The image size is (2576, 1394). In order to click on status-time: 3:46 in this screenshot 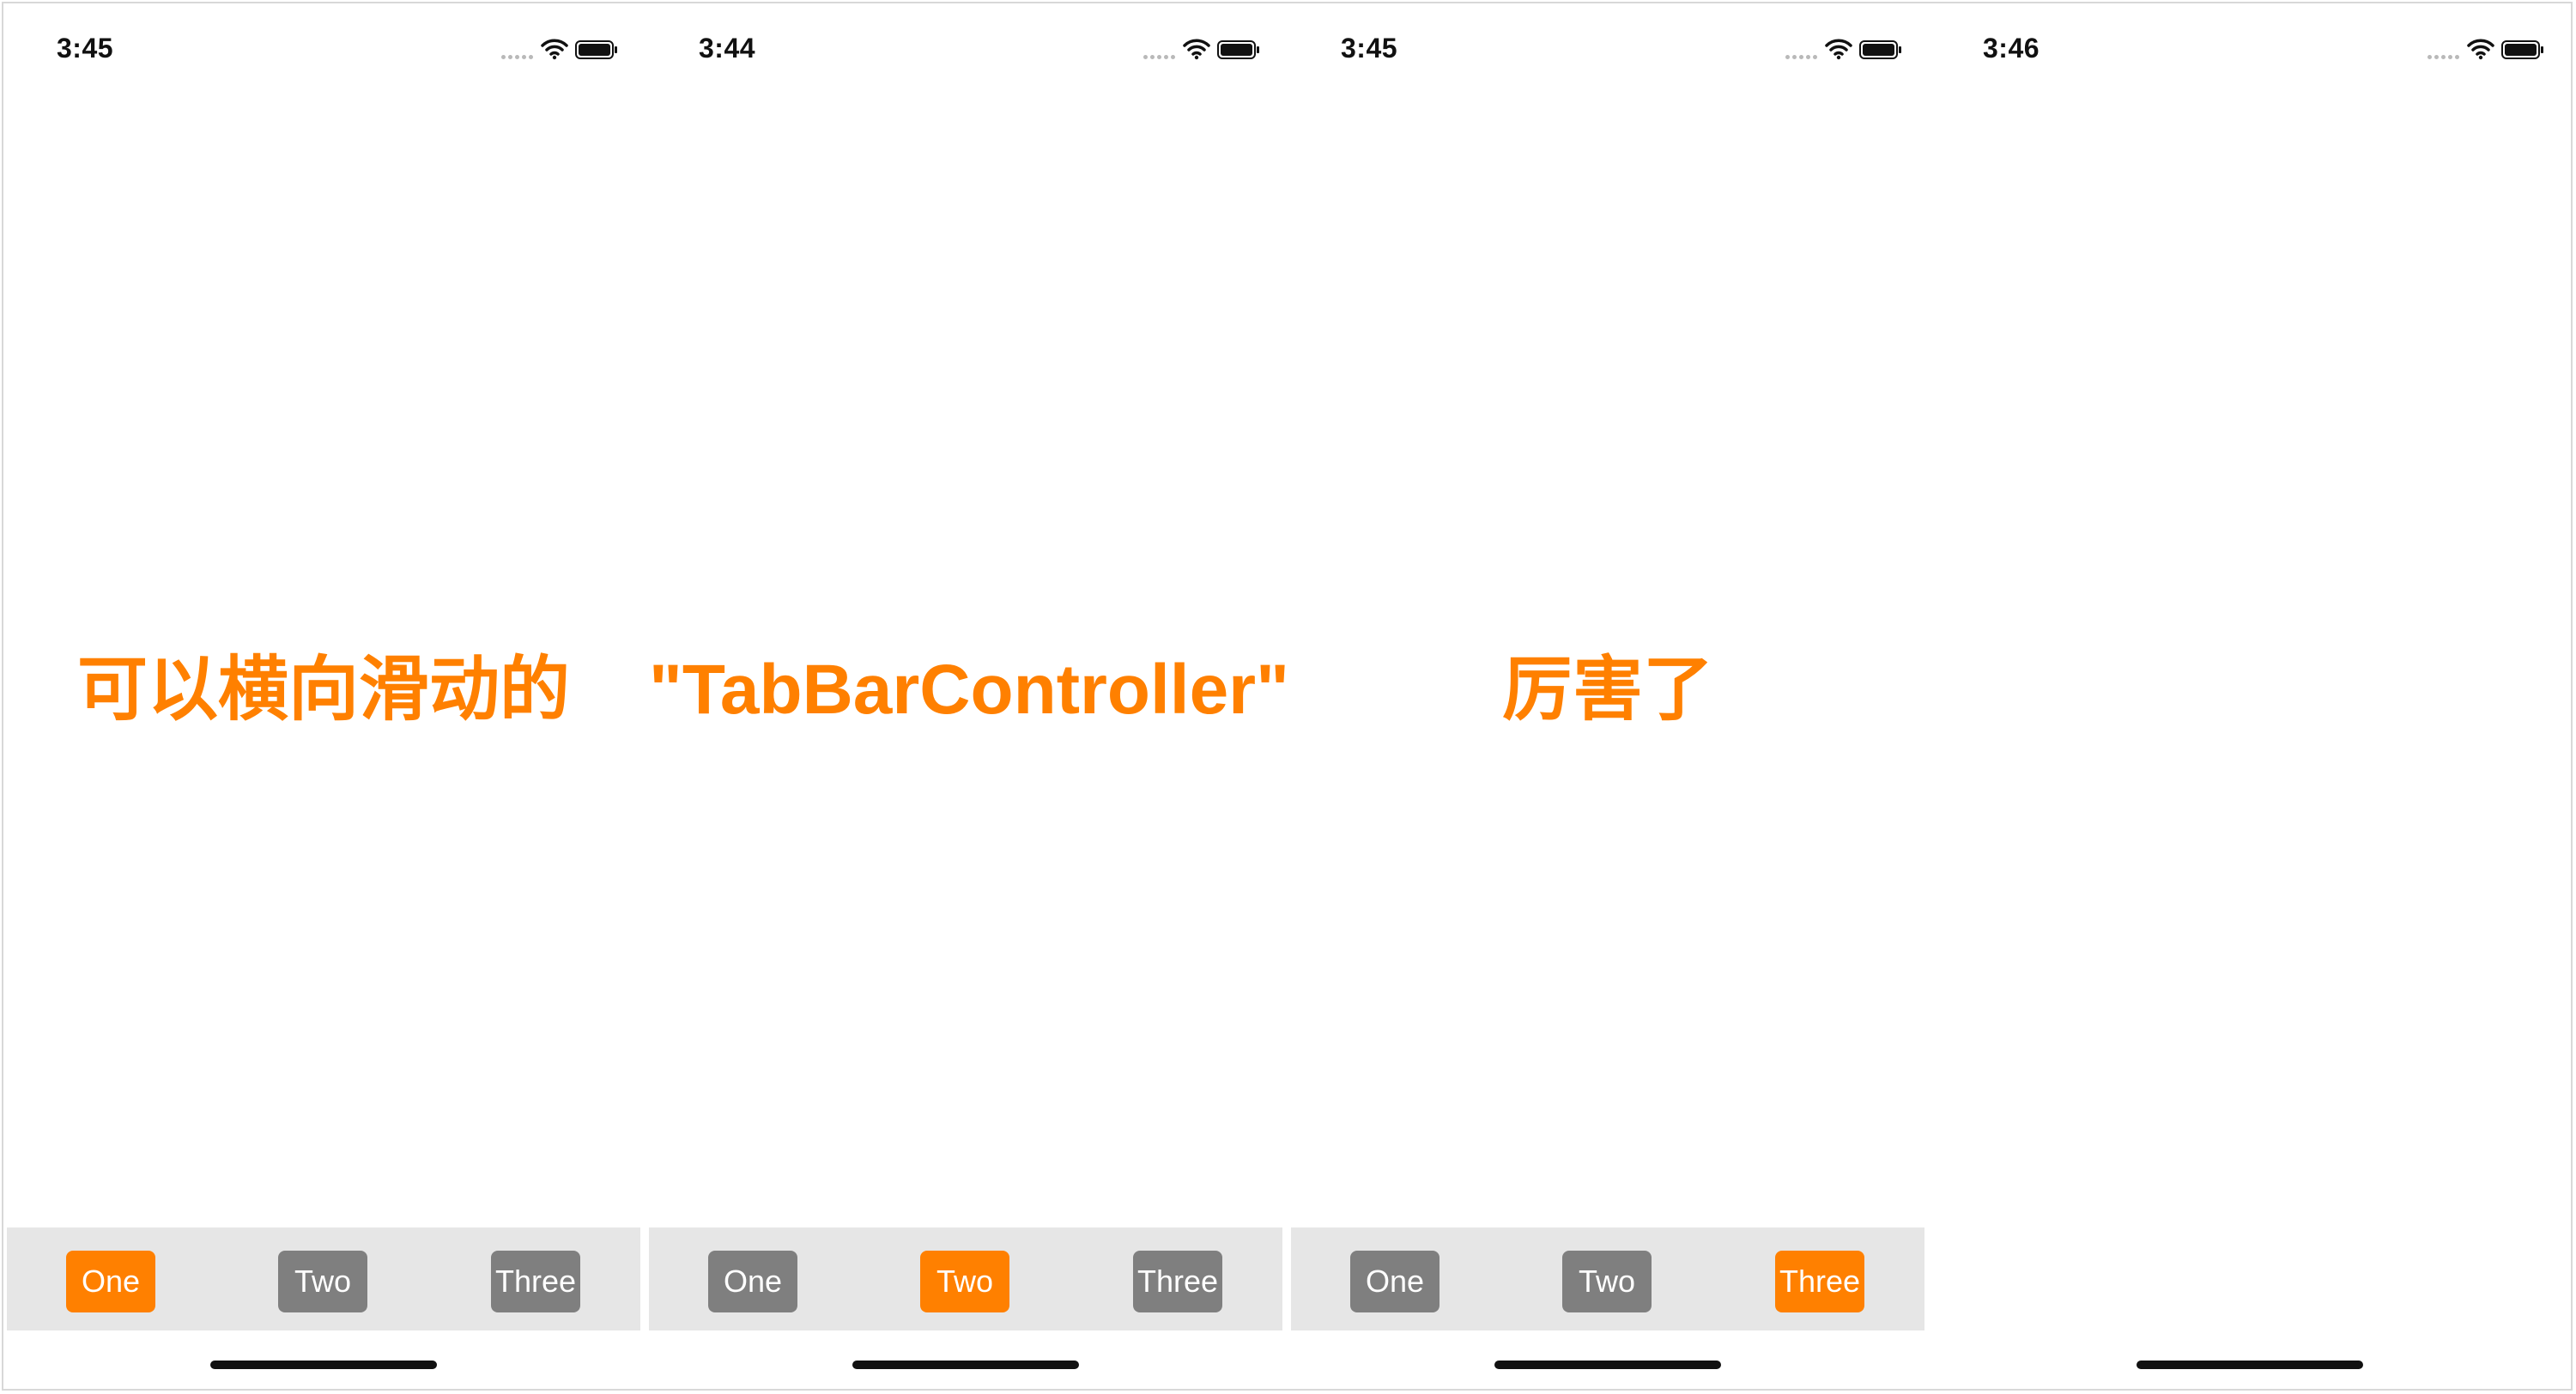, I will do `click(2011, 48)`.